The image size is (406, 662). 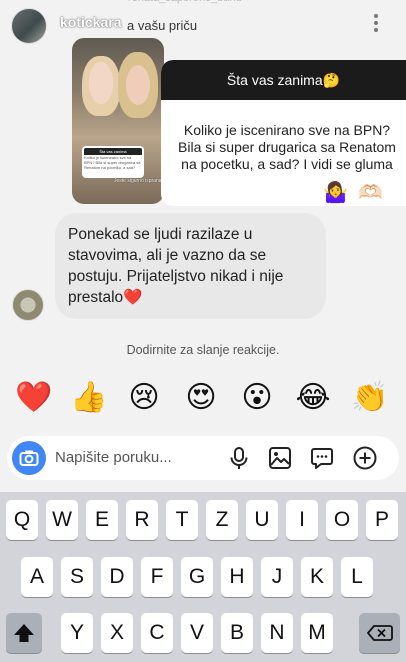 I want to click on woman-shrugging-icon: 🤷‍♀️, so click(x=335, y=193).